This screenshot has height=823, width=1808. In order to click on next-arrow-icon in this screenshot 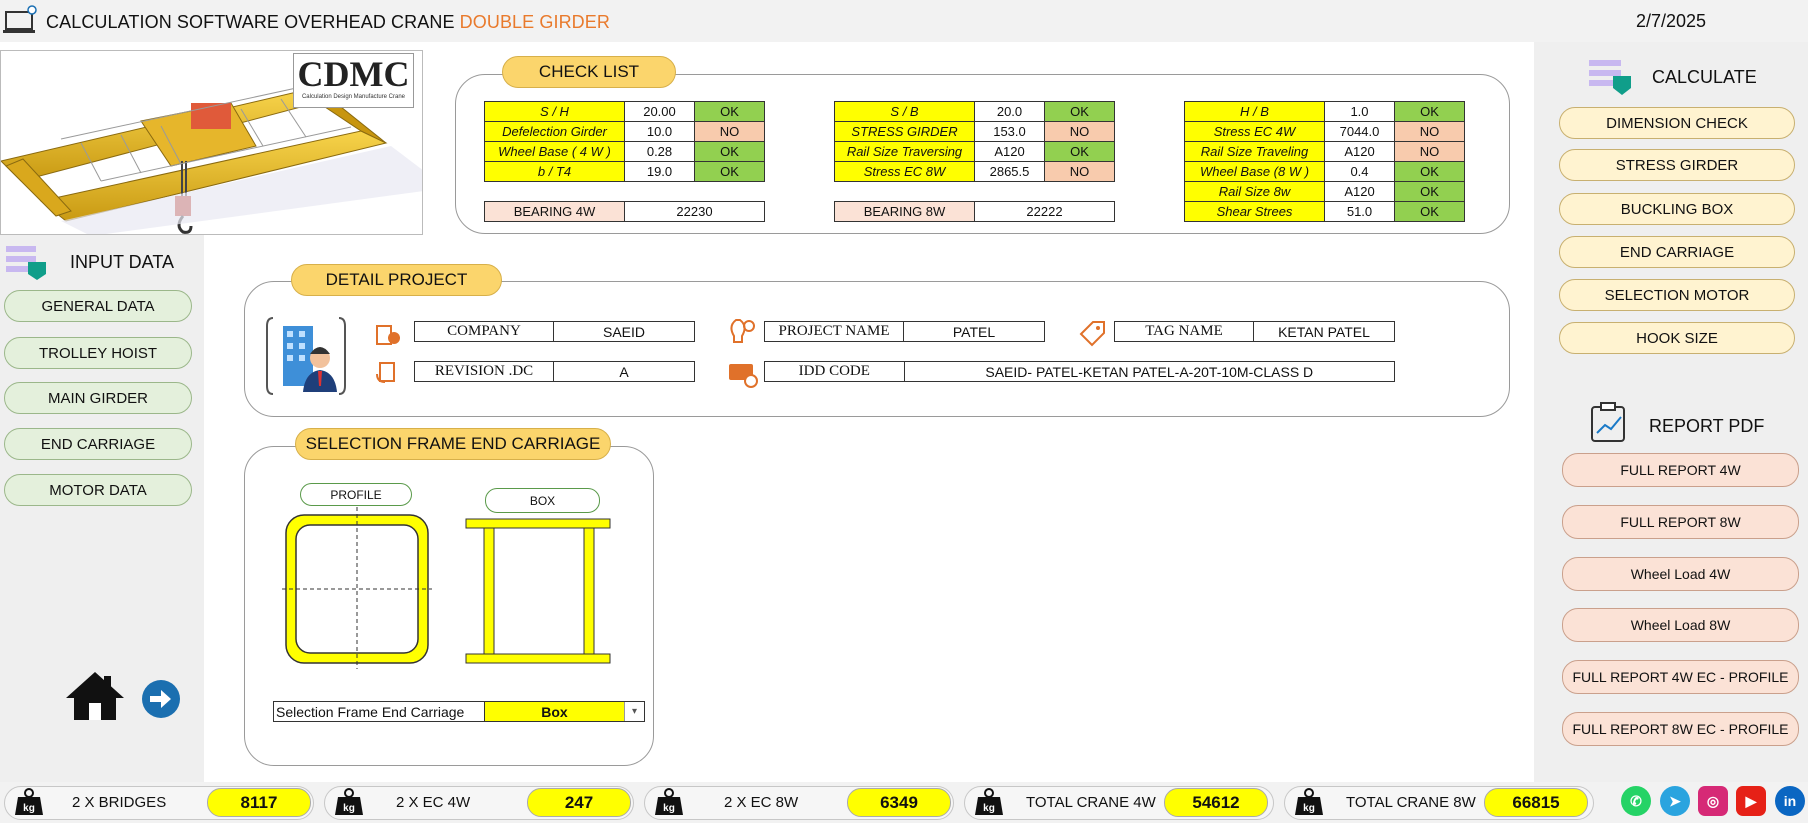, I will do `click(161, 699)`.